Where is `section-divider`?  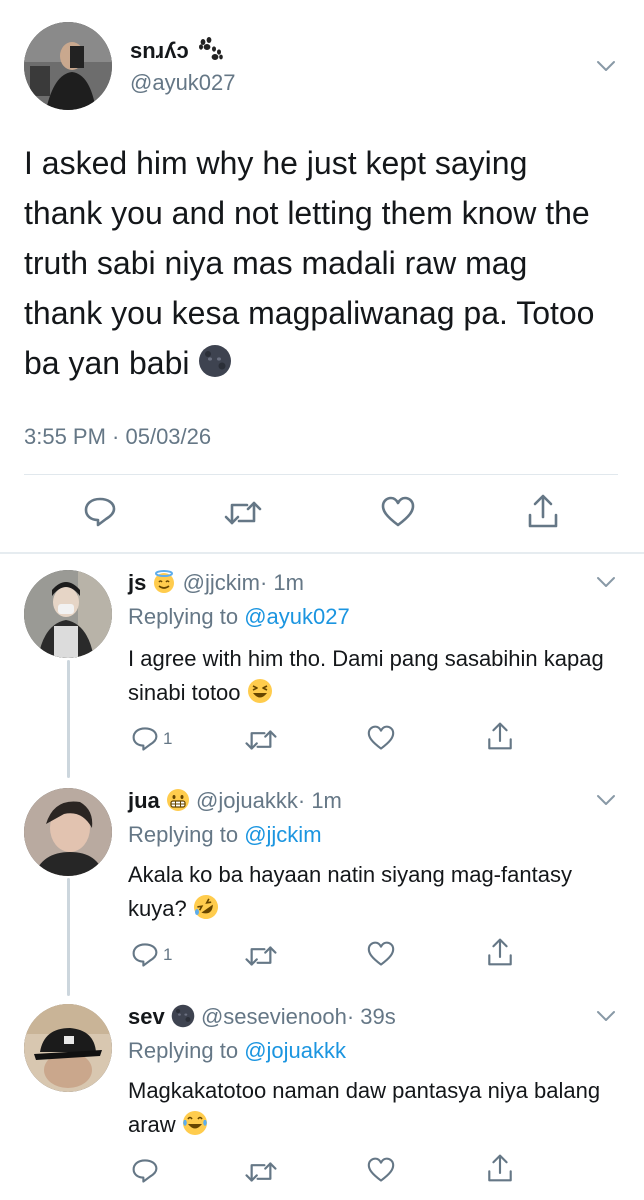
section-divider is located at coordinates (322, 553).